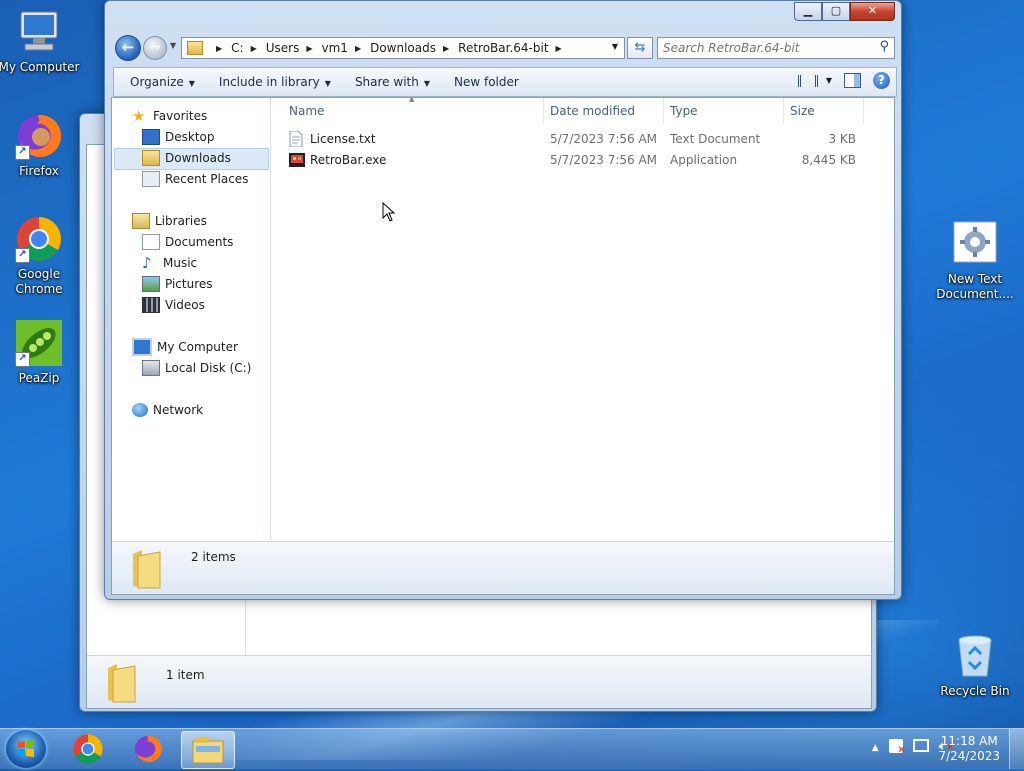 The width and height of the screenshot is (1024, 771). Describe the element at coordinates (169, 263) in the screenshot. I see `nav-music: ♪ Music` at that location.